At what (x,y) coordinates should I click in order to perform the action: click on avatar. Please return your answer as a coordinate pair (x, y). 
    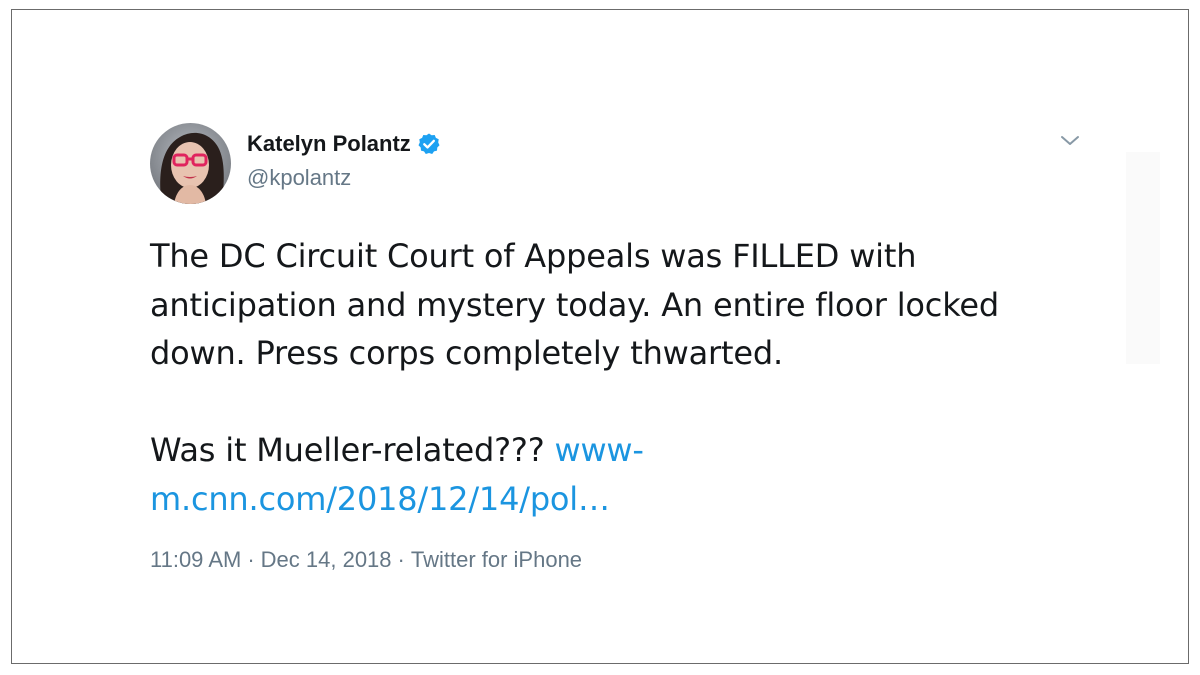
    Looking at the image, I should click on (190, 163).